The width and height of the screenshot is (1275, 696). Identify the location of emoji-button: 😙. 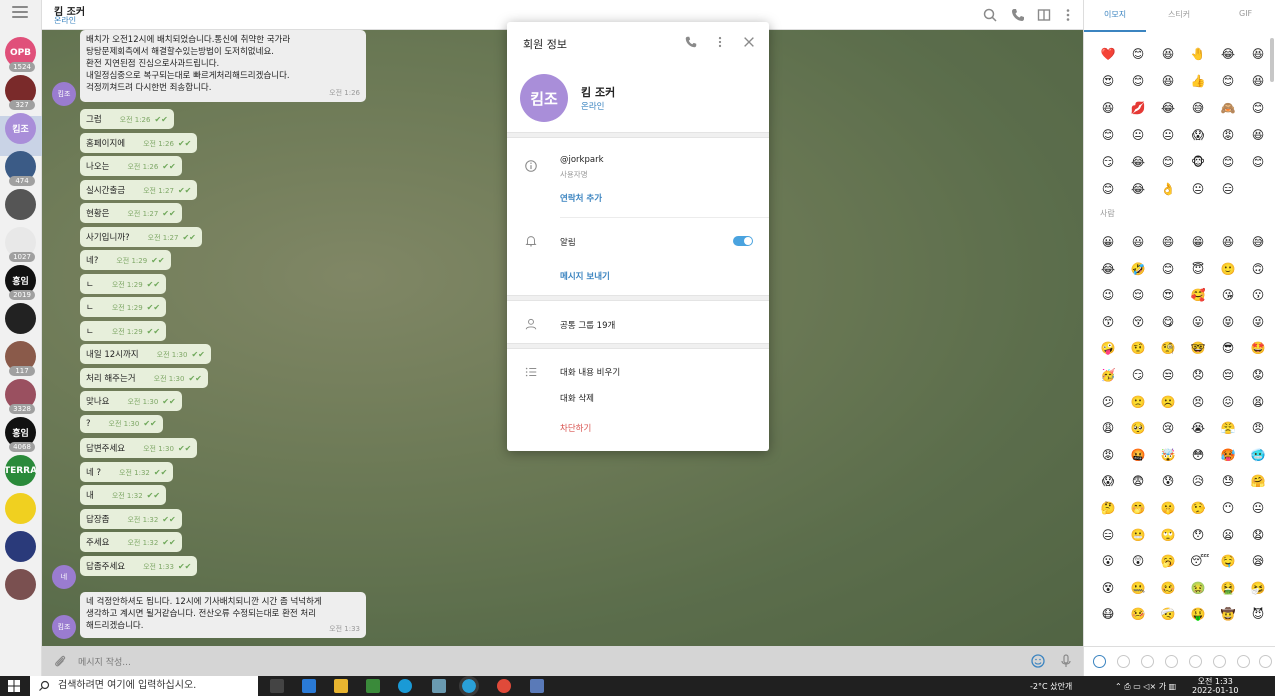
(1108, 322).